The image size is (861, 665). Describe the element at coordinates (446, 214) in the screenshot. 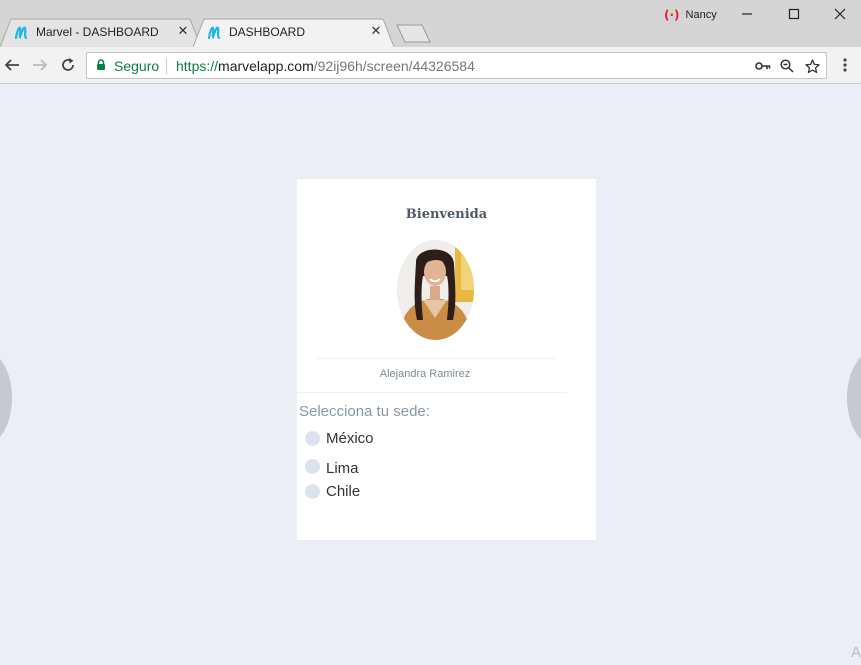

I see `welcome-heading: Bienvenida` at that location.